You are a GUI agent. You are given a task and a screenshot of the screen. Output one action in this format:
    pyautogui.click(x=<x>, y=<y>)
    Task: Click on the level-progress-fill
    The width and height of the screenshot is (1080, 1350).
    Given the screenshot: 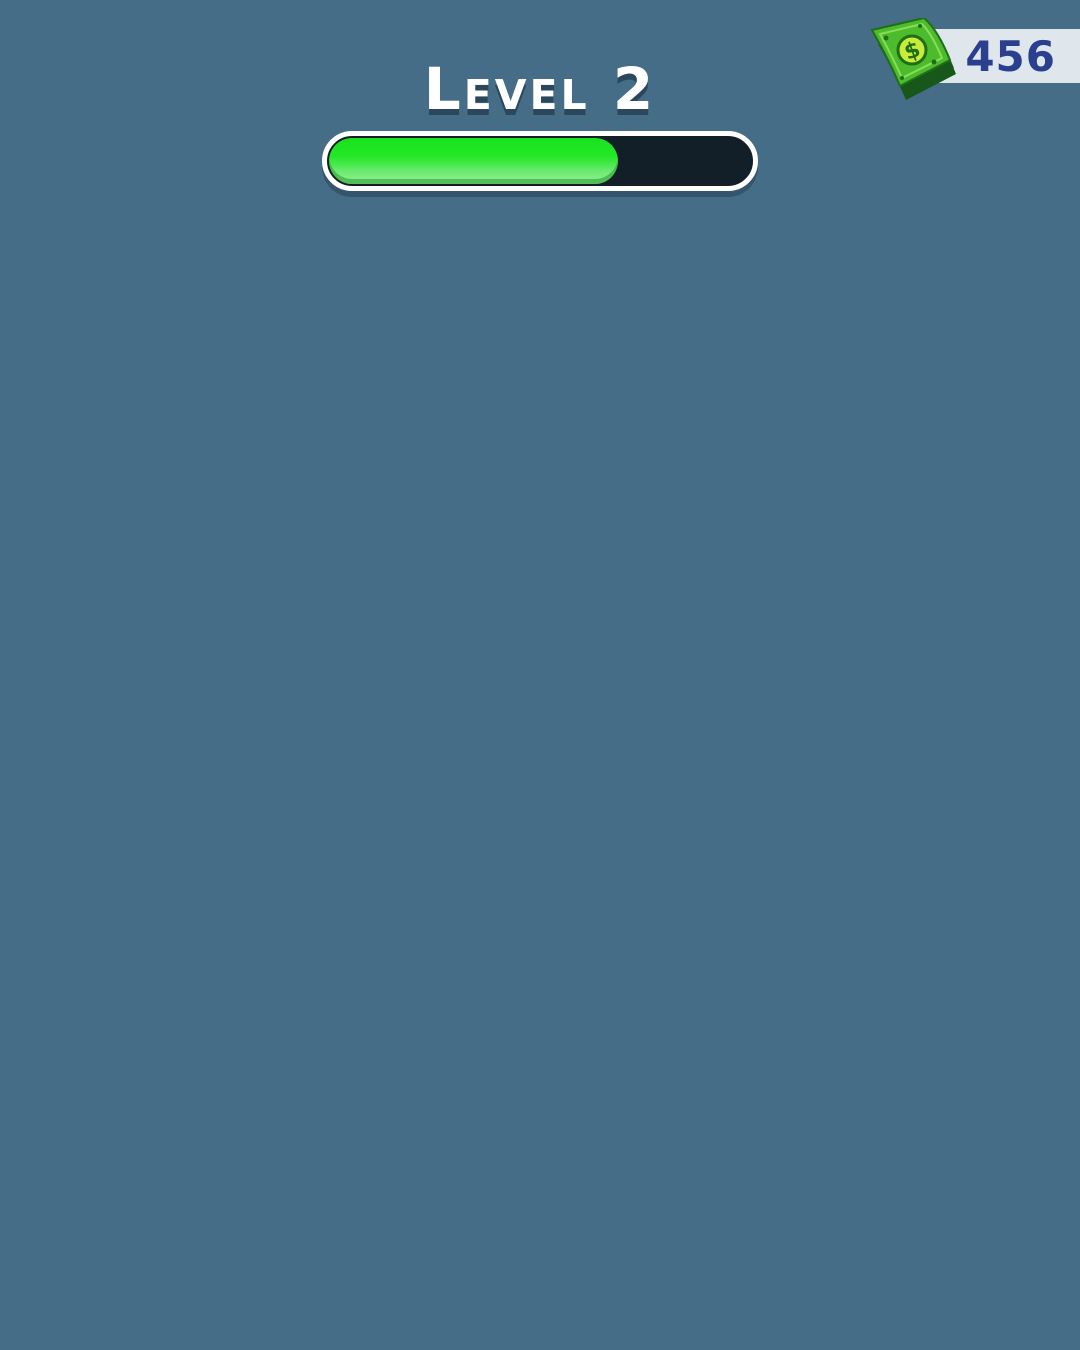 What is the action you would take?
    pyautogui.click(x=473, y=161)
    